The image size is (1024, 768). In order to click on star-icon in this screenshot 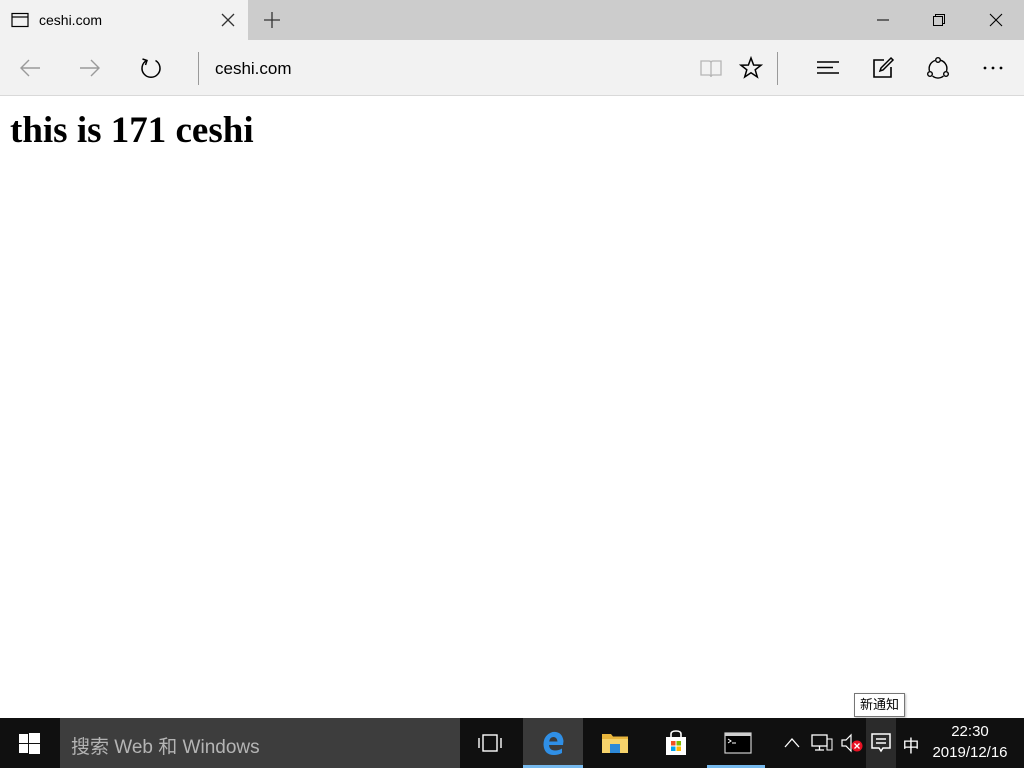, I will do `click(751, 67)`.